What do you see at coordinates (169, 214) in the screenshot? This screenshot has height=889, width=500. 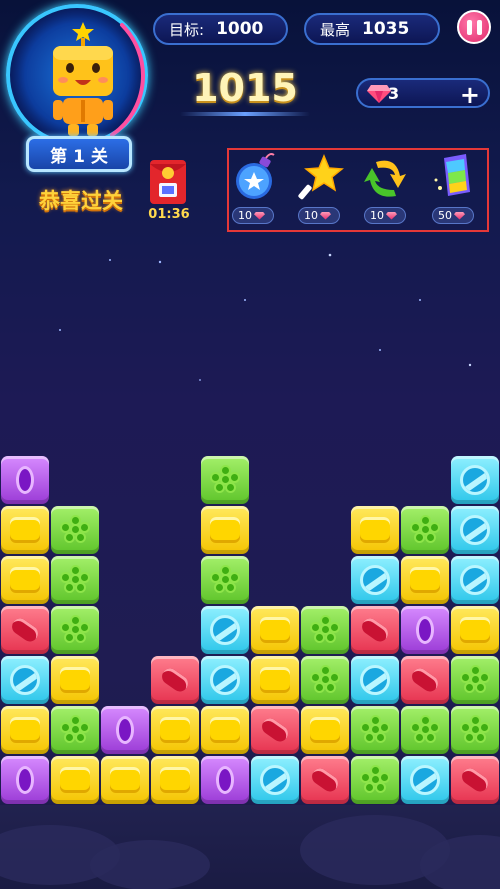 I see `red-envelope-timer: 01:36` at bounding box center [169, 214].